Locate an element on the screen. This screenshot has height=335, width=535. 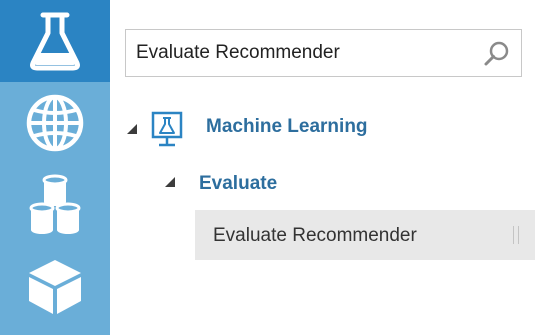
module-cube-icon is located at coordinates (55, 287).